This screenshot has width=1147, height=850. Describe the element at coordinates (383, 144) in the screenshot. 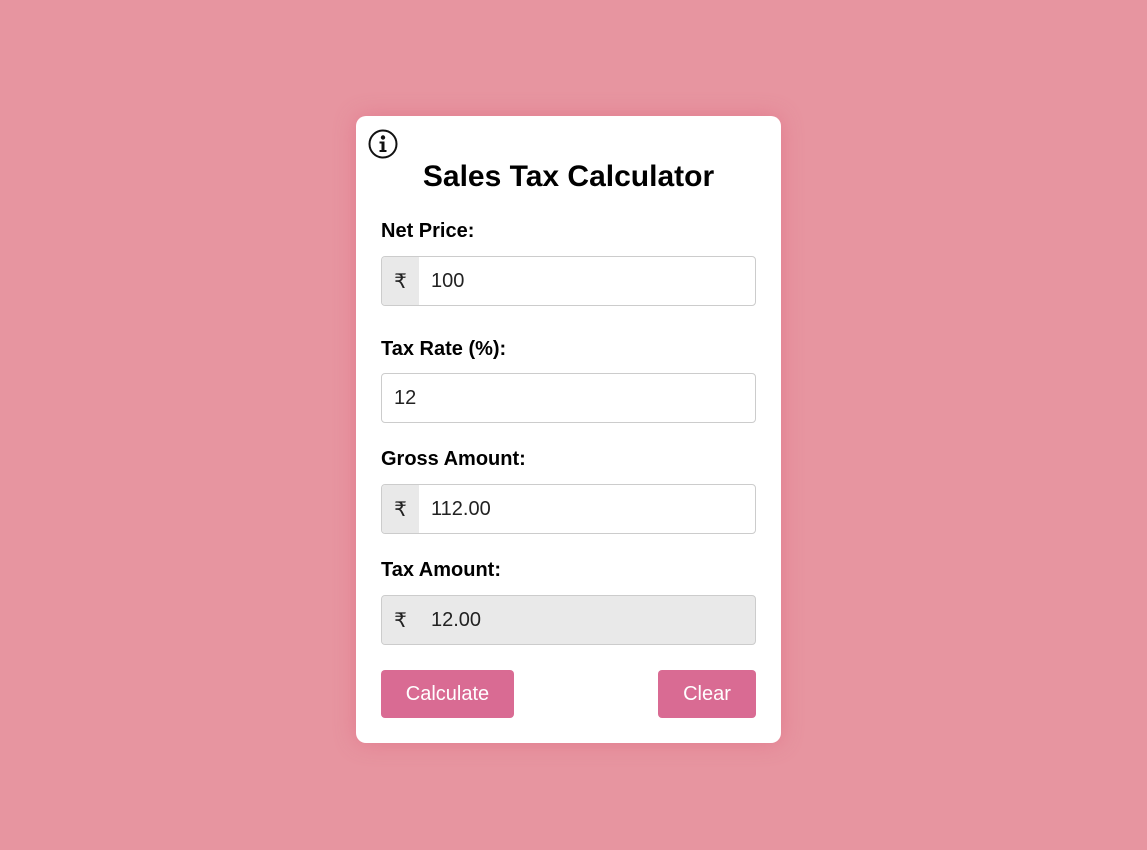

I see `info-icon` at that location.